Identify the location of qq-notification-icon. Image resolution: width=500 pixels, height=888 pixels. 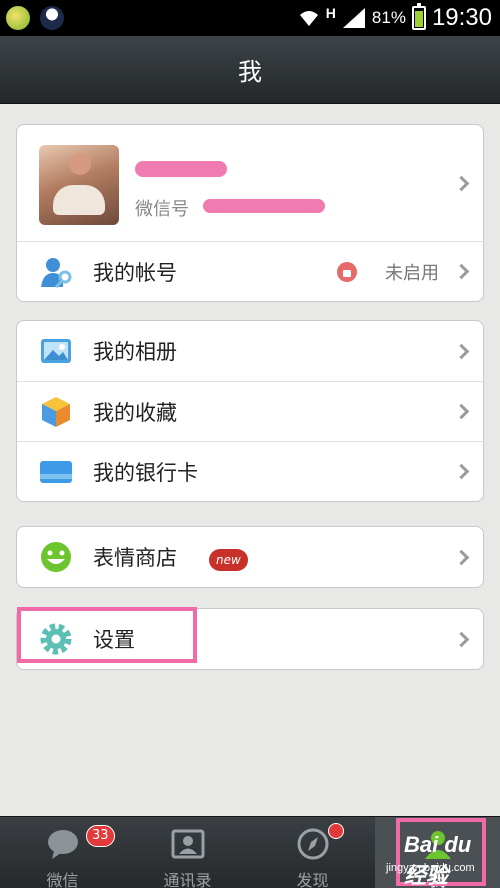
(52, 18).